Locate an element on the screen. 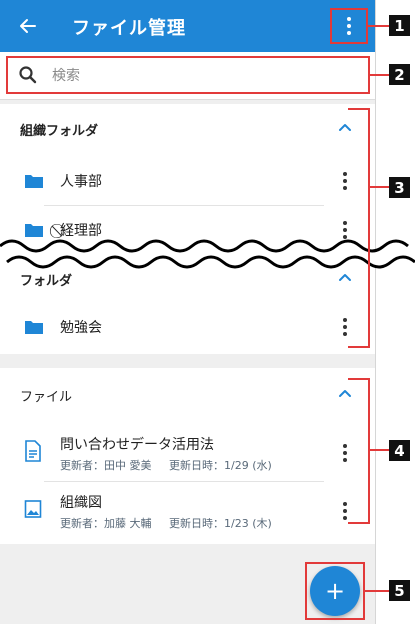 The width and height of the screenshot is (415, 624). arrow-left-icon is located at coordinates (28, 26).